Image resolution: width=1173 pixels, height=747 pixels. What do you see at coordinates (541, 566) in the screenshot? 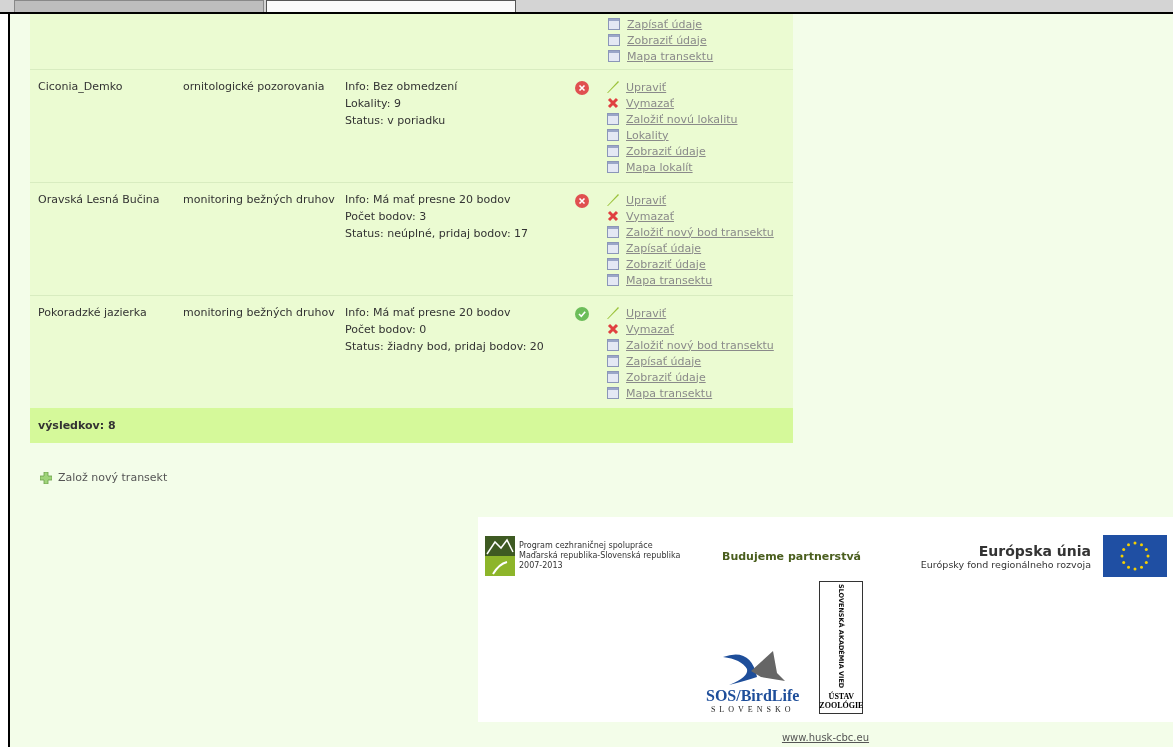
I see `program-text: 2007-2013` at bounding box center [541, 566].